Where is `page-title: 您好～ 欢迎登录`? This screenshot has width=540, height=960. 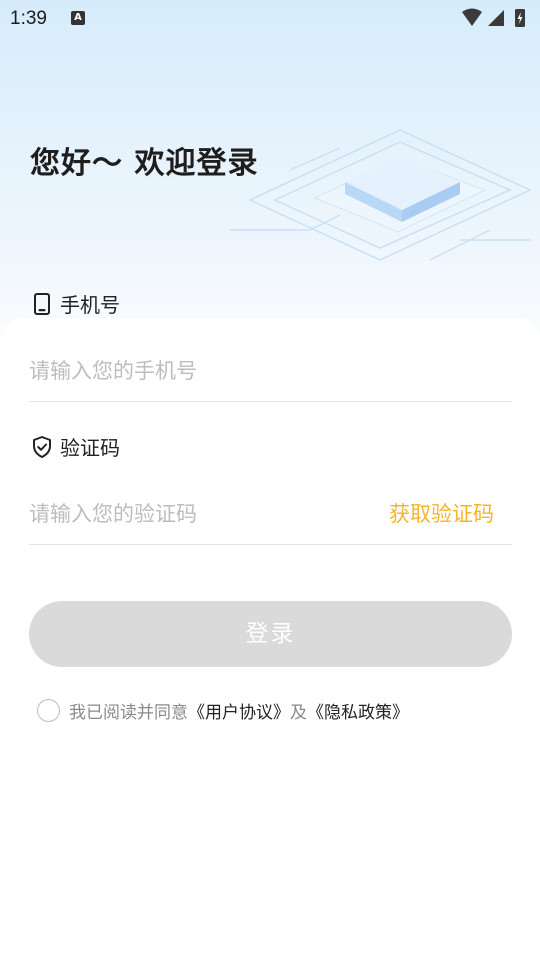 page-title: 您好～ 欢迎登录 is located at coordinates (144, 163).